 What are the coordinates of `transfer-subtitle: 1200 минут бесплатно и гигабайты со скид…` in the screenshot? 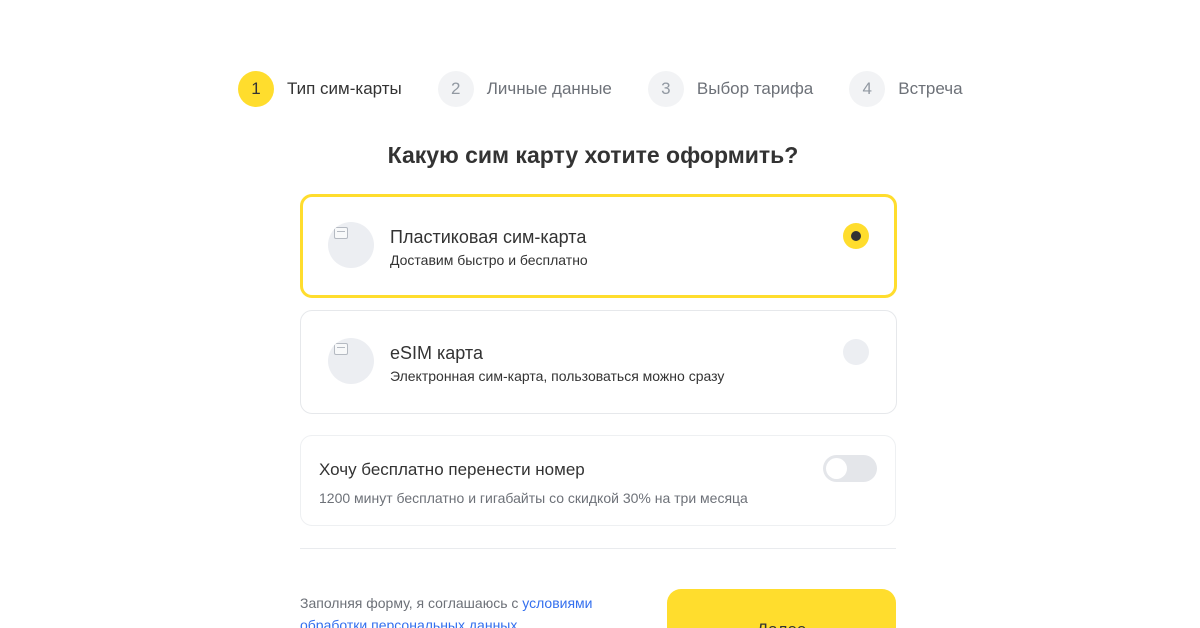 It's located at (533, 498).